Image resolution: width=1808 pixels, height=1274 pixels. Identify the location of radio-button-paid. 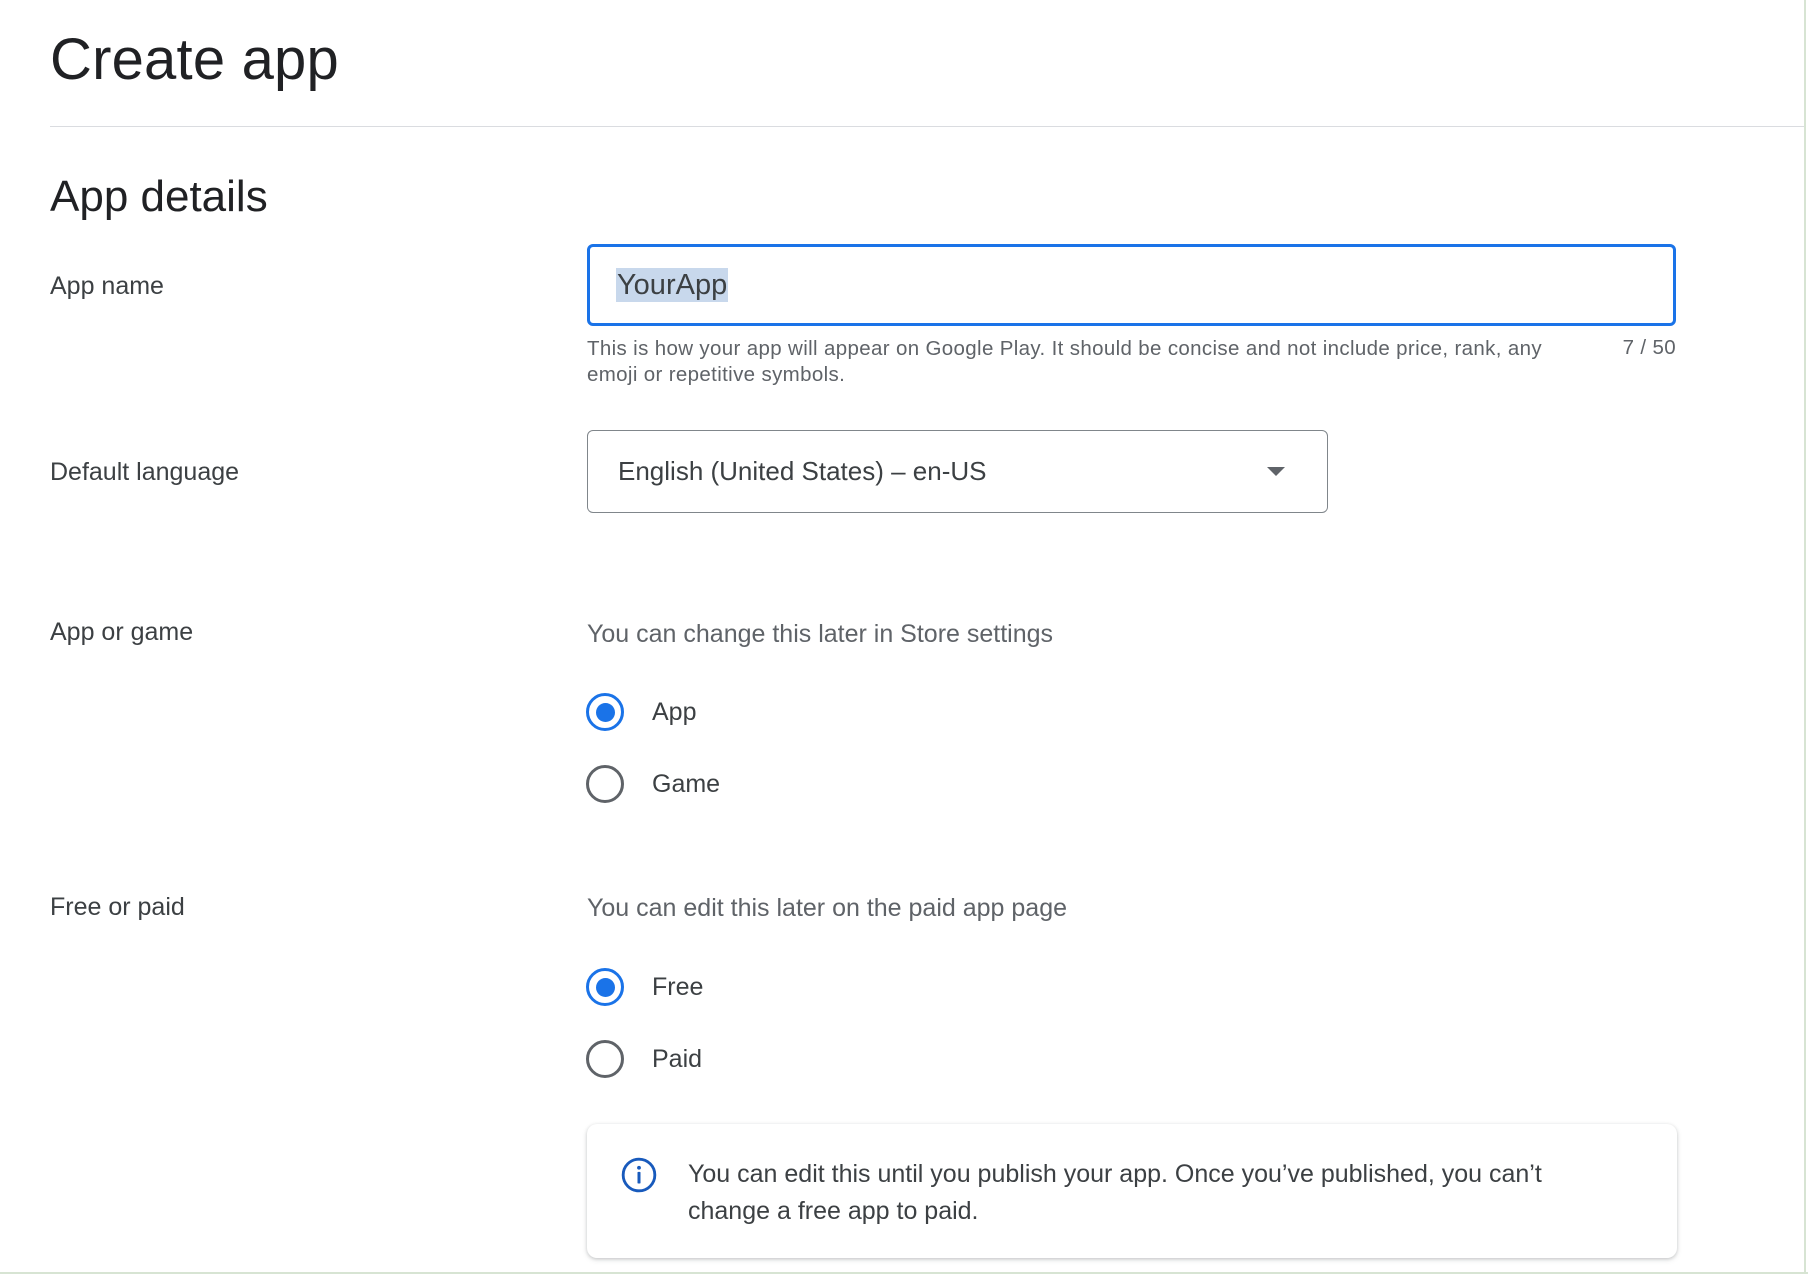
(605, 1059).